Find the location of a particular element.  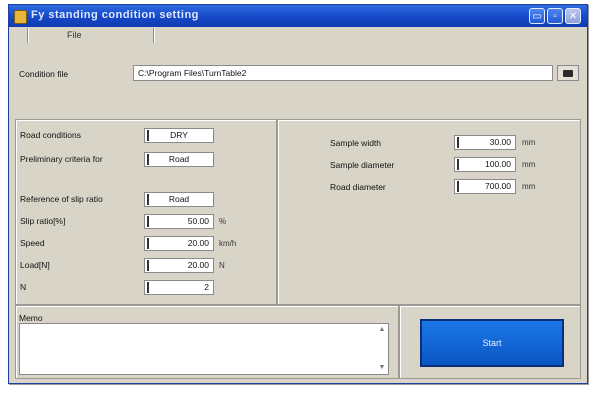

scroll-down-arrow-icon: ▼ is located at coordinates (382, 368).